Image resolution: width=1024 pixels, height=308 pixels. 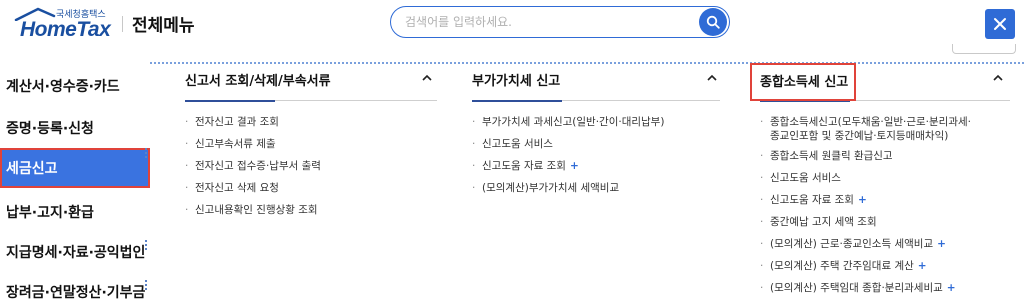 What do you see at coordinates (865, 244) in the screenshot?
I see `list-item: (모의계산) 근로·종교인소득 세액비교+` at bounding box center [865, 244].